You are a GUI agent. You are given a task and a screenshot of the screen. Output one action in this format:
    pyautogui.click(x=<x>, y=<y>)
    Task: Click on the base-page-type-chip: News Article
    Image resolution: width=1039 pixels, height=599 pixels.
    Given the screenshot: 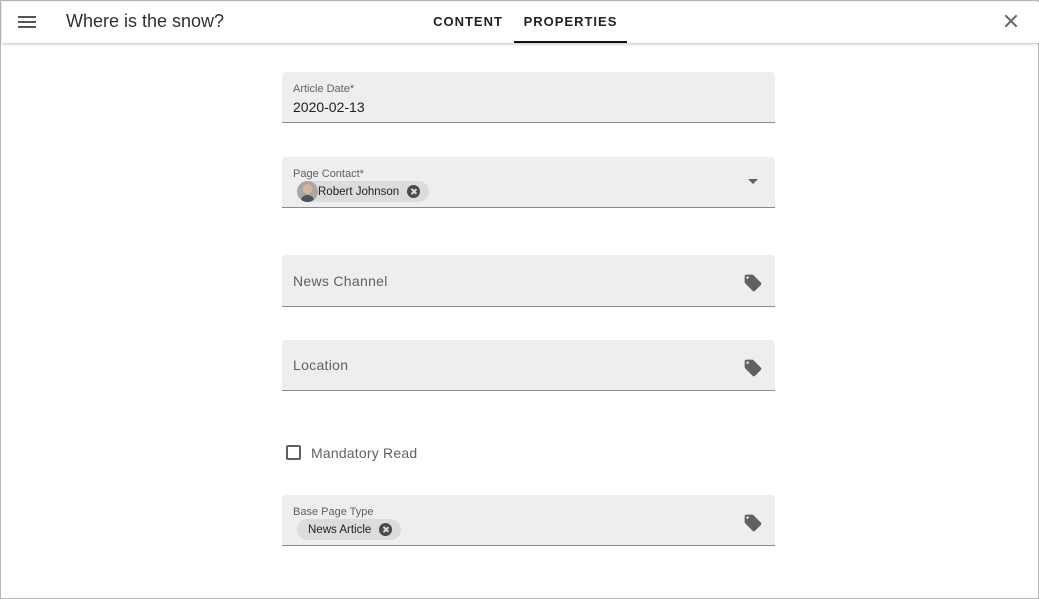 What is the action you would take?
    pyautogui.click(x=349, y=529)
    